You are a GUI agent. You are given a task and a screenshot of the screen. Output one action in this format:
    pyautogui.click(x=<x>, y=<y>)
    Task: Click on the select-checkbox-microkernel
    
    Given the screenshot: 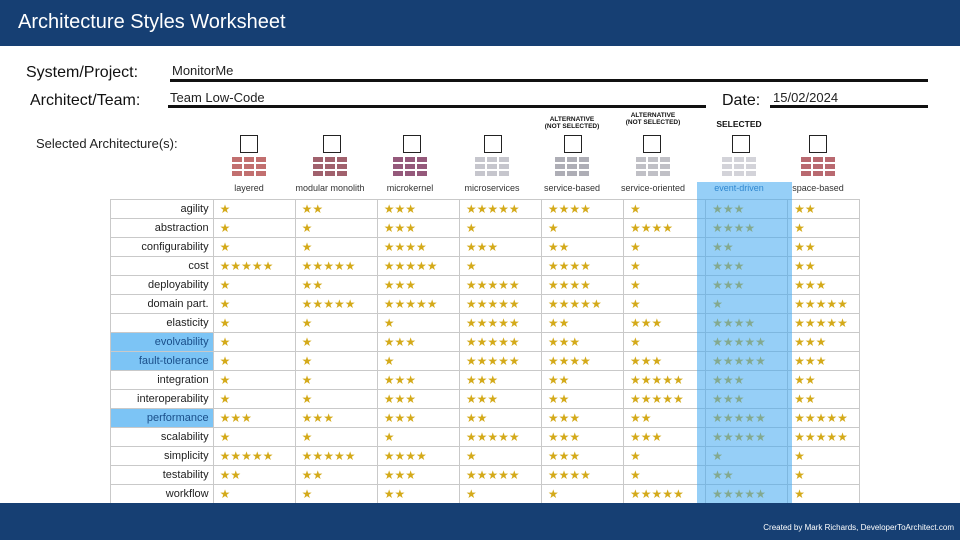 What is the action you would take?
    pyautogui.click(x=412, y=144)
    